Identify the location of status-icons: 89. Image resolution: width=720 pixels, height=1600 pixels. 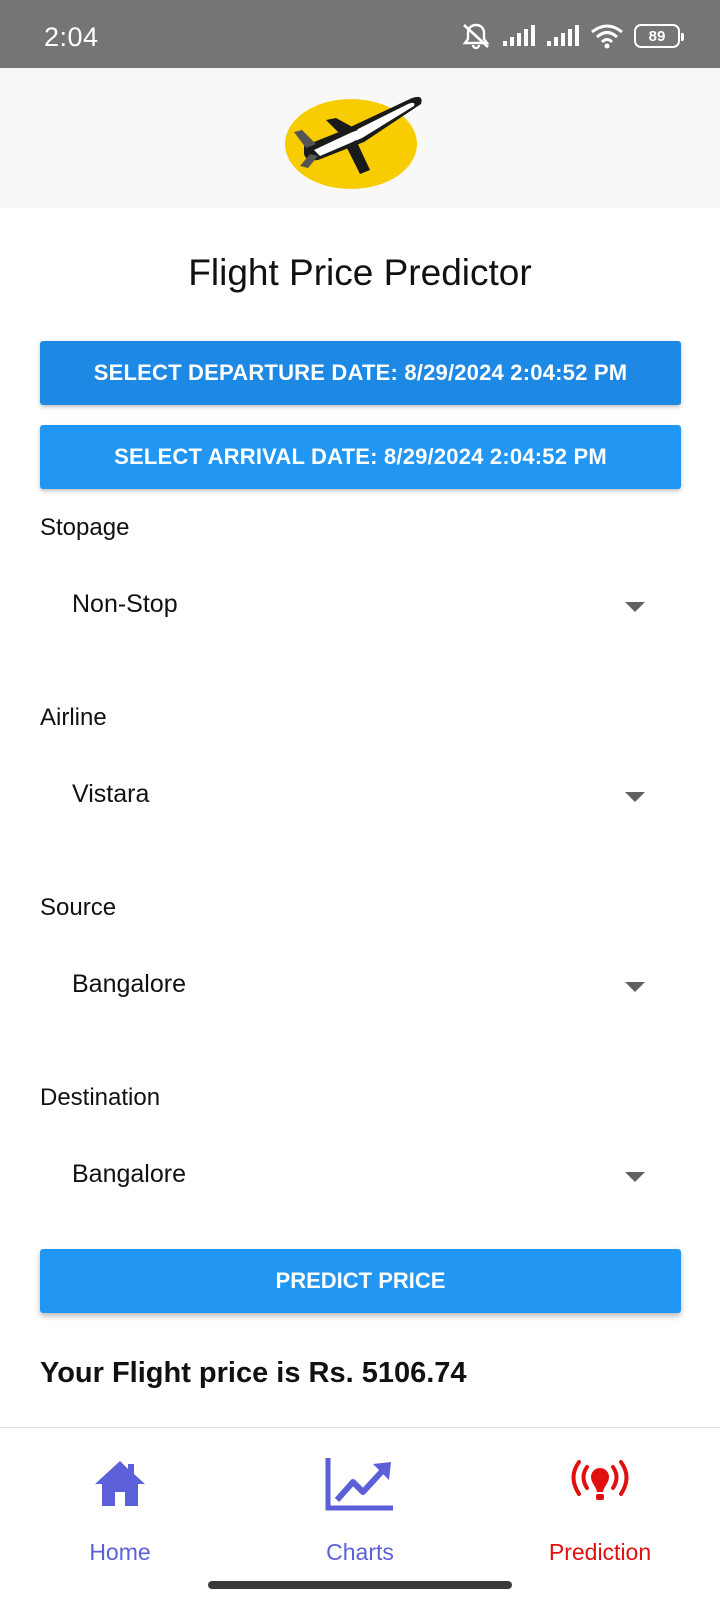
(572, 36).